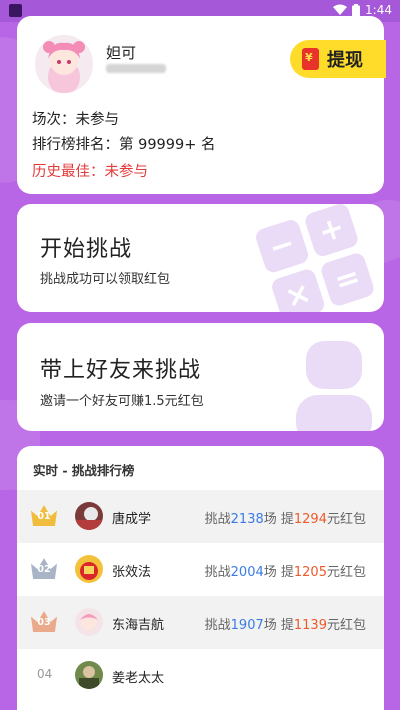 The height and width of the screenshot is (710, 400). I want to click on player-stats: 挑战2138场 提1294元红包, so click(285, 519).